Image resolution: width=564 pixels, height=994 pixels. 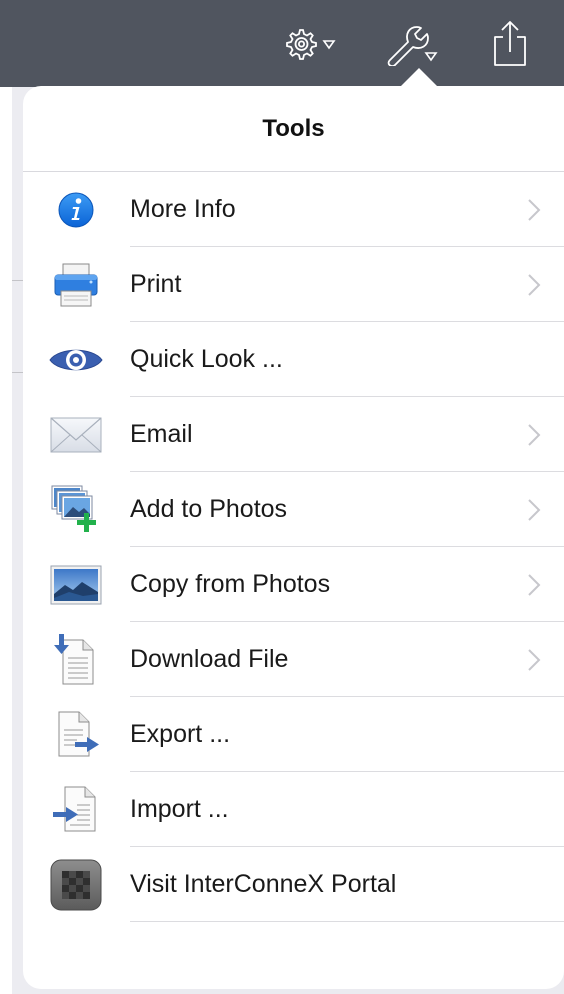 I want to click on menu-item-copy-from-photos: Copy from Photos, so click(x=293, y=584).